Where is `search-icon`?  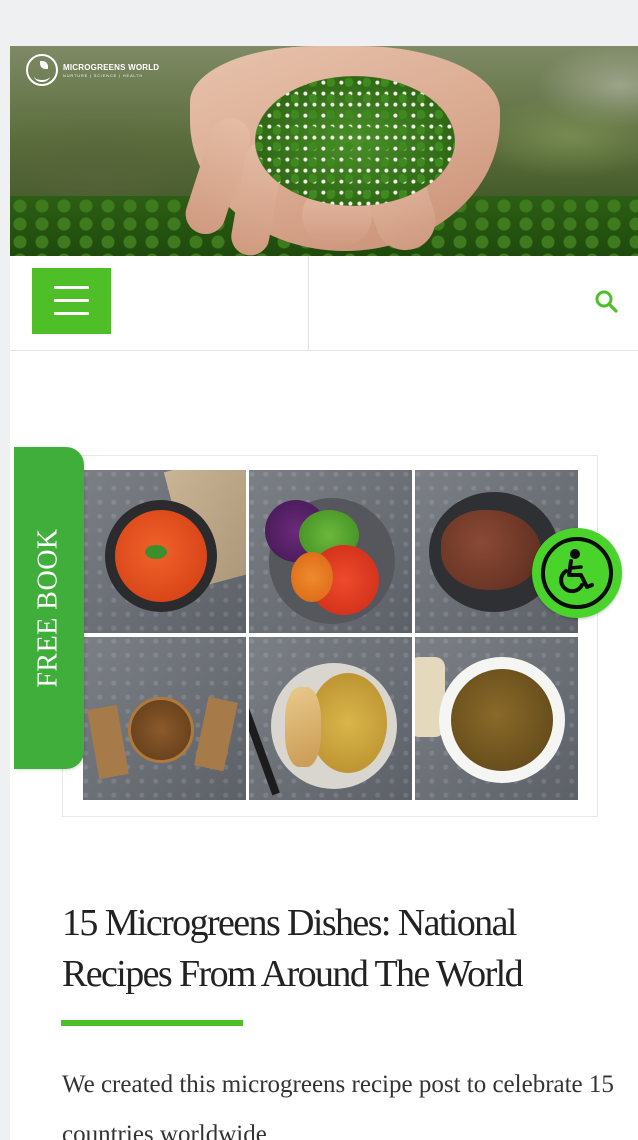
search-icon is located at coordinates (606, 301).